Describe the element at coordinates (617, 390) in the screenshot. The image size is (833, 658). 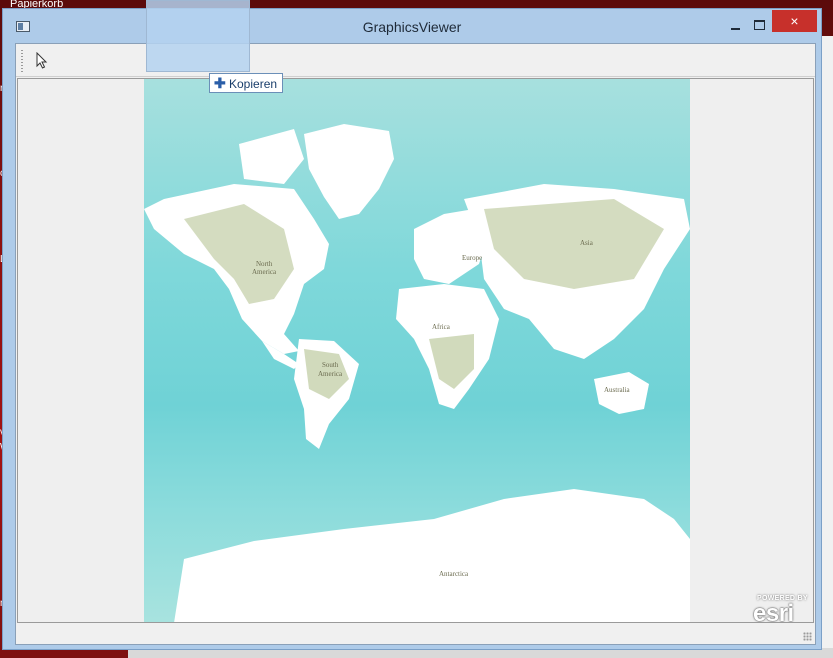
I see `label-australia: Australia` at that location.